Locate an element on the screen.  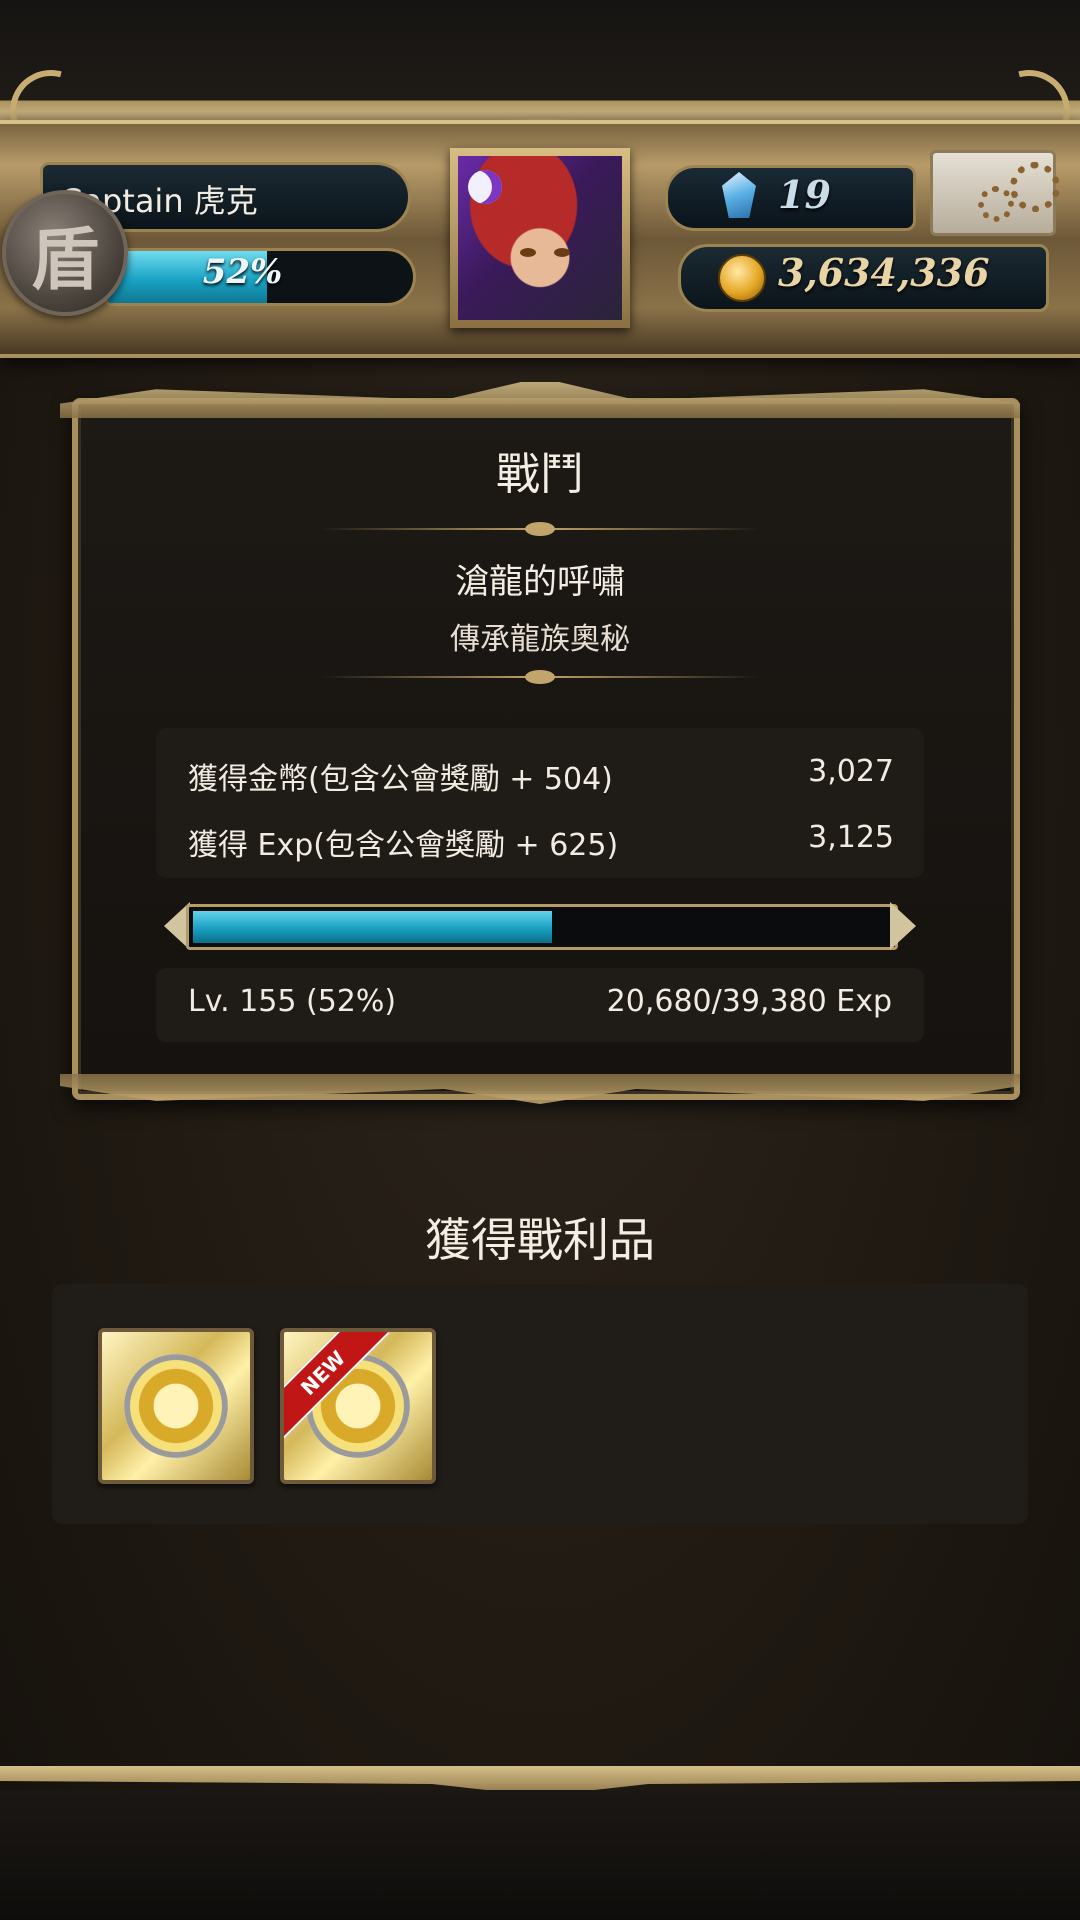
avatar-eye-left is located at coordinates (528, 252).